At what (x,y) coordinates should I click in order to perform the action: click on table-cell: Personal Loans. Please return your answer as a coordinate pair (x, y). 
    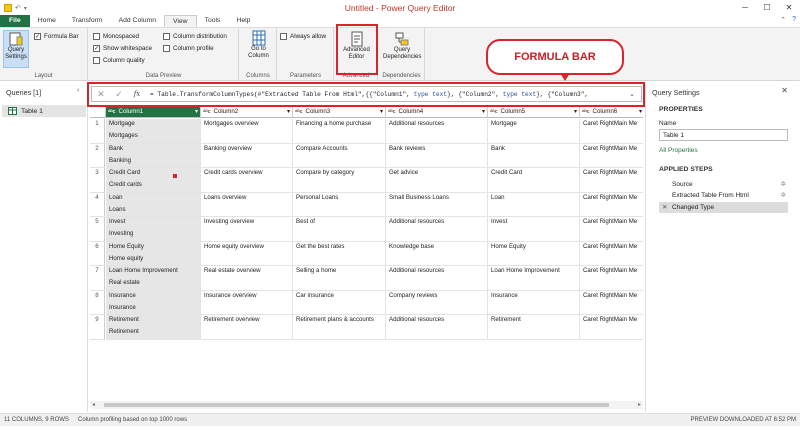
    Looking at the image, I should click on (339, 204).